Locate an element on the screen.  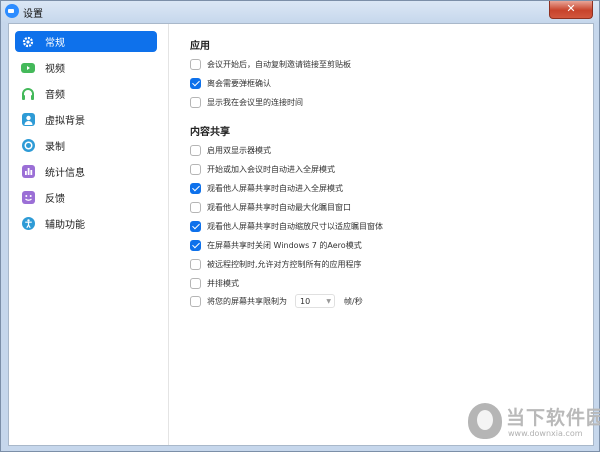
option-remote-control-all-apps: 被远程控制时,允许对方控制所有的应用程序 is located at coordinates (276, 264).